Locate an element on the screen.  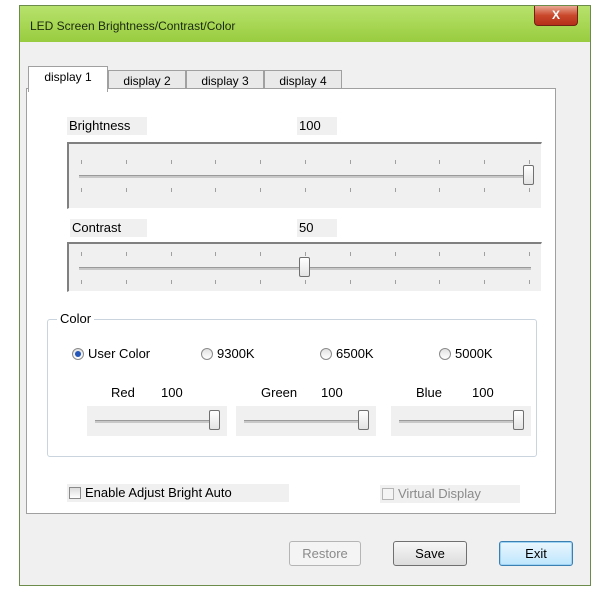
enable-adjust-bright-auto-checkbox: Enable Adjust Bright Auto is located at coordinates (178, 493).